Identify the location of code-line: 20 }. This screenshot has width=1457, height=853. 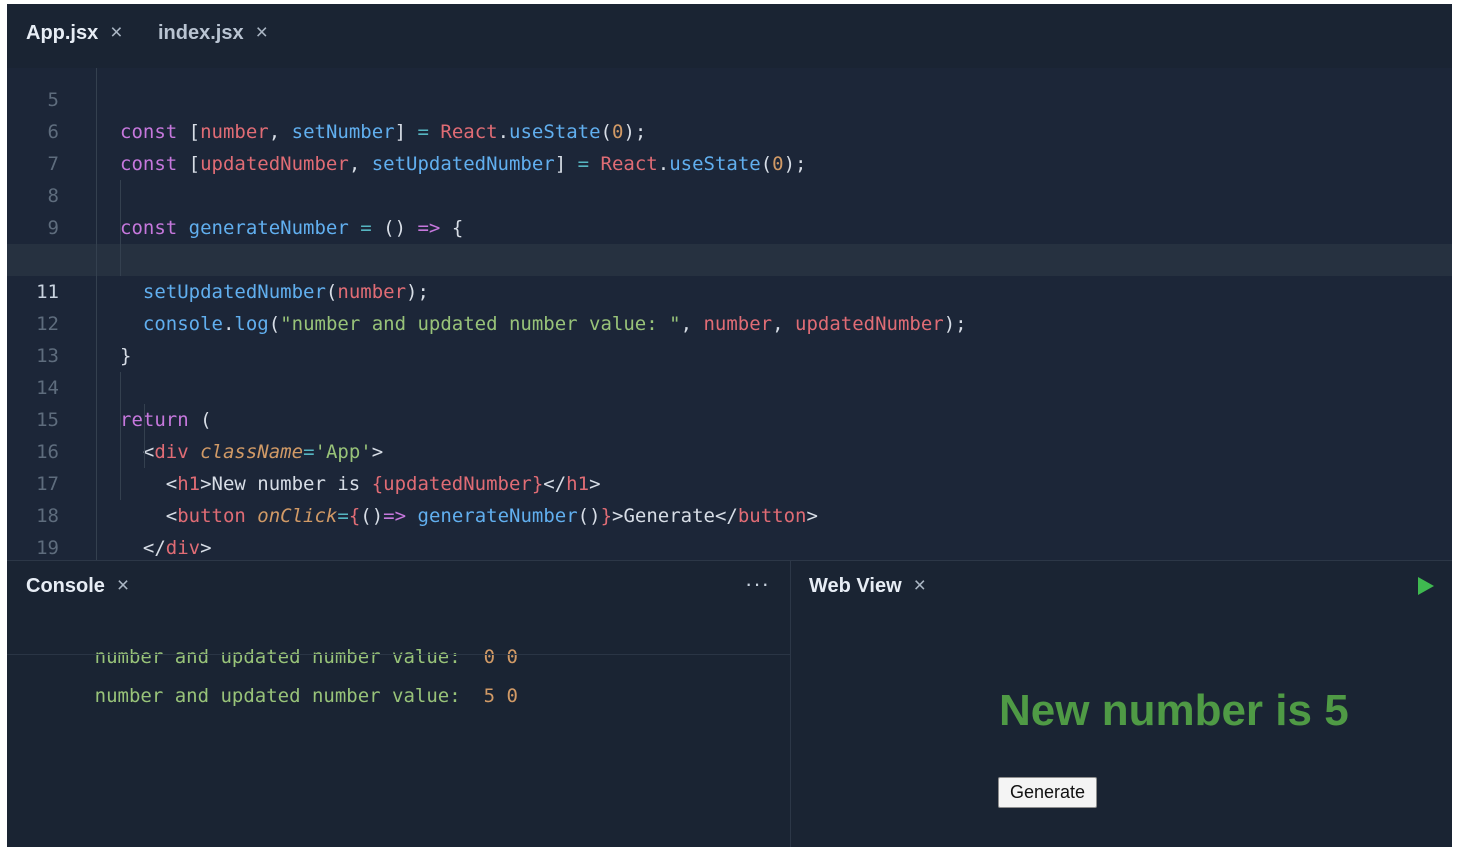
(729, 546).